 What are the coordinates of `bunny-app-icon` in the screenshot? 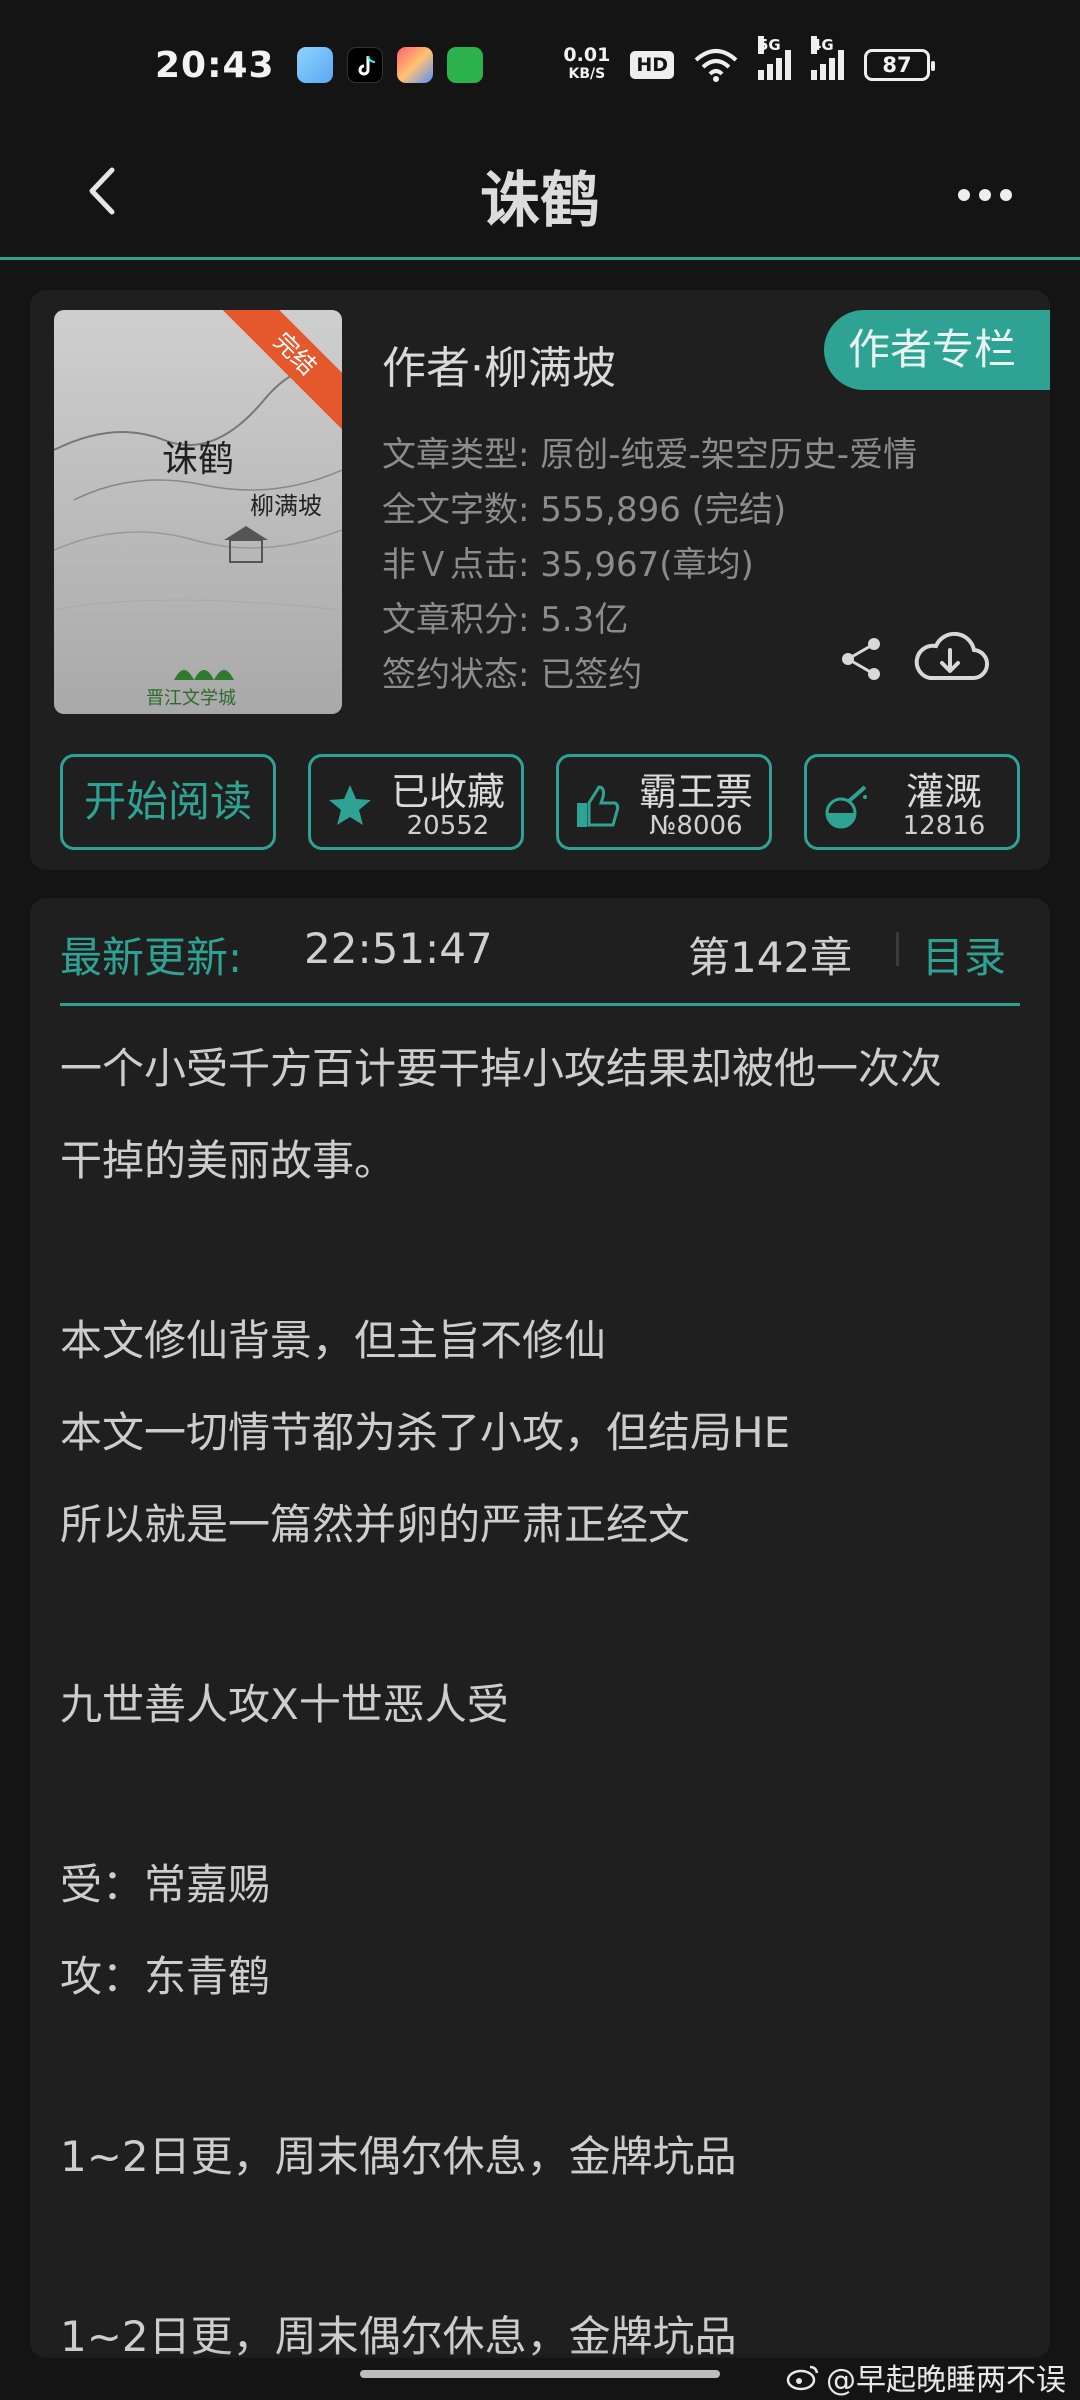 It's located at (314, 65).